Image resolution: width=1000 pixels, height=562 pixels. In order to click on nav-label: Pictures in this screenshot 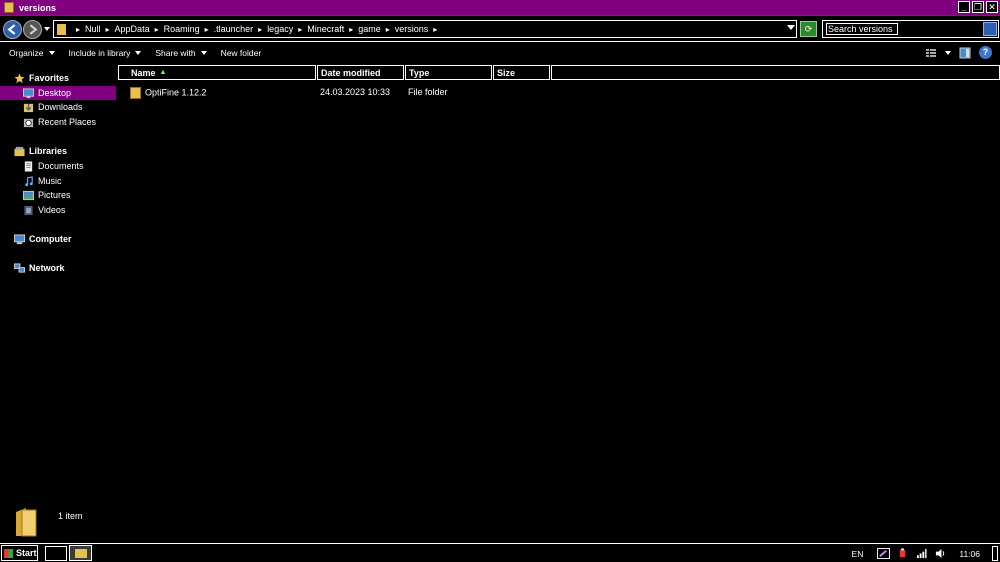, I will do `click(54, 195)`.